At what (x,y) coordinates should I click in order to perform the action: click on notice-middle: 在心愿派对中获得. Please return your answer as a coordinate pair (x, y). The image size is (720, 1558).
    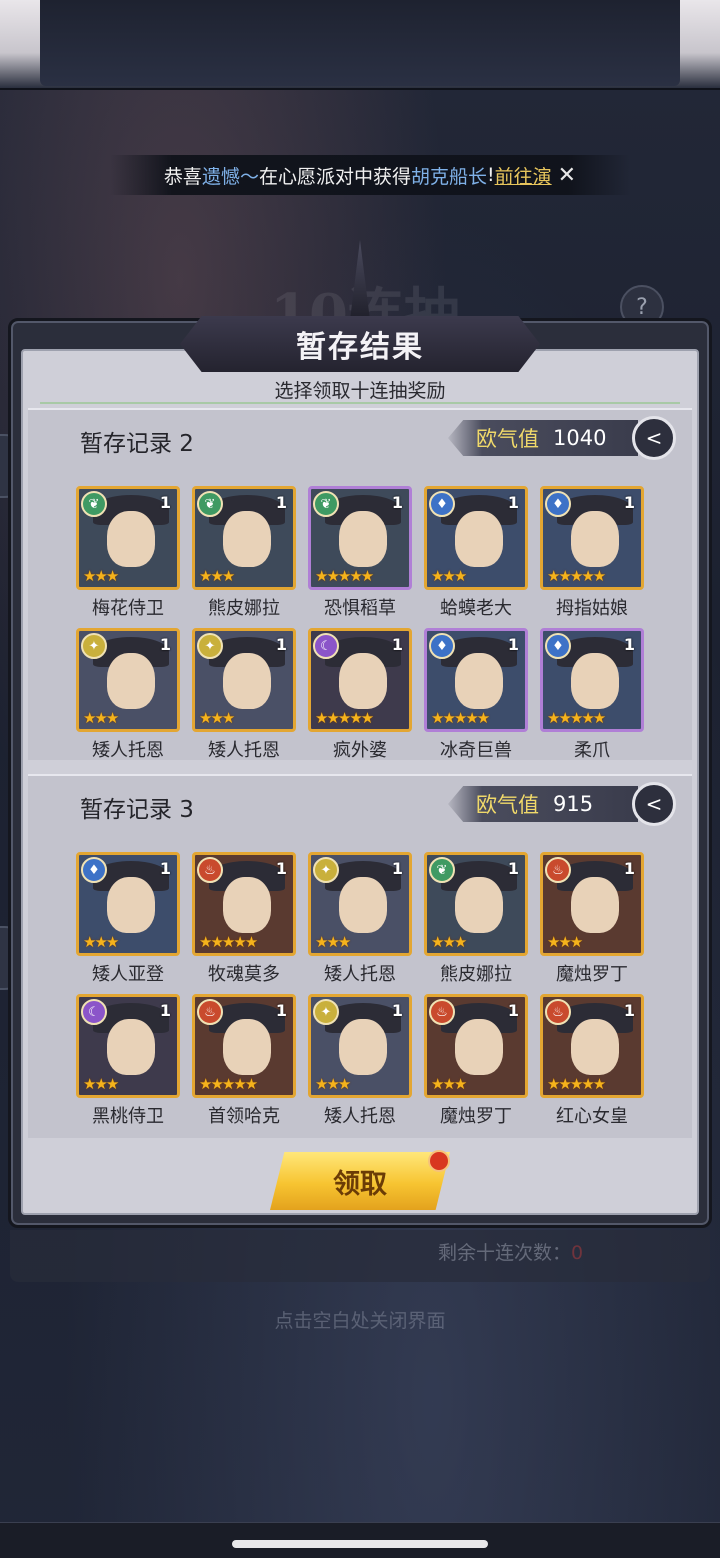
    Looking at the image, I should click on (334, 176).